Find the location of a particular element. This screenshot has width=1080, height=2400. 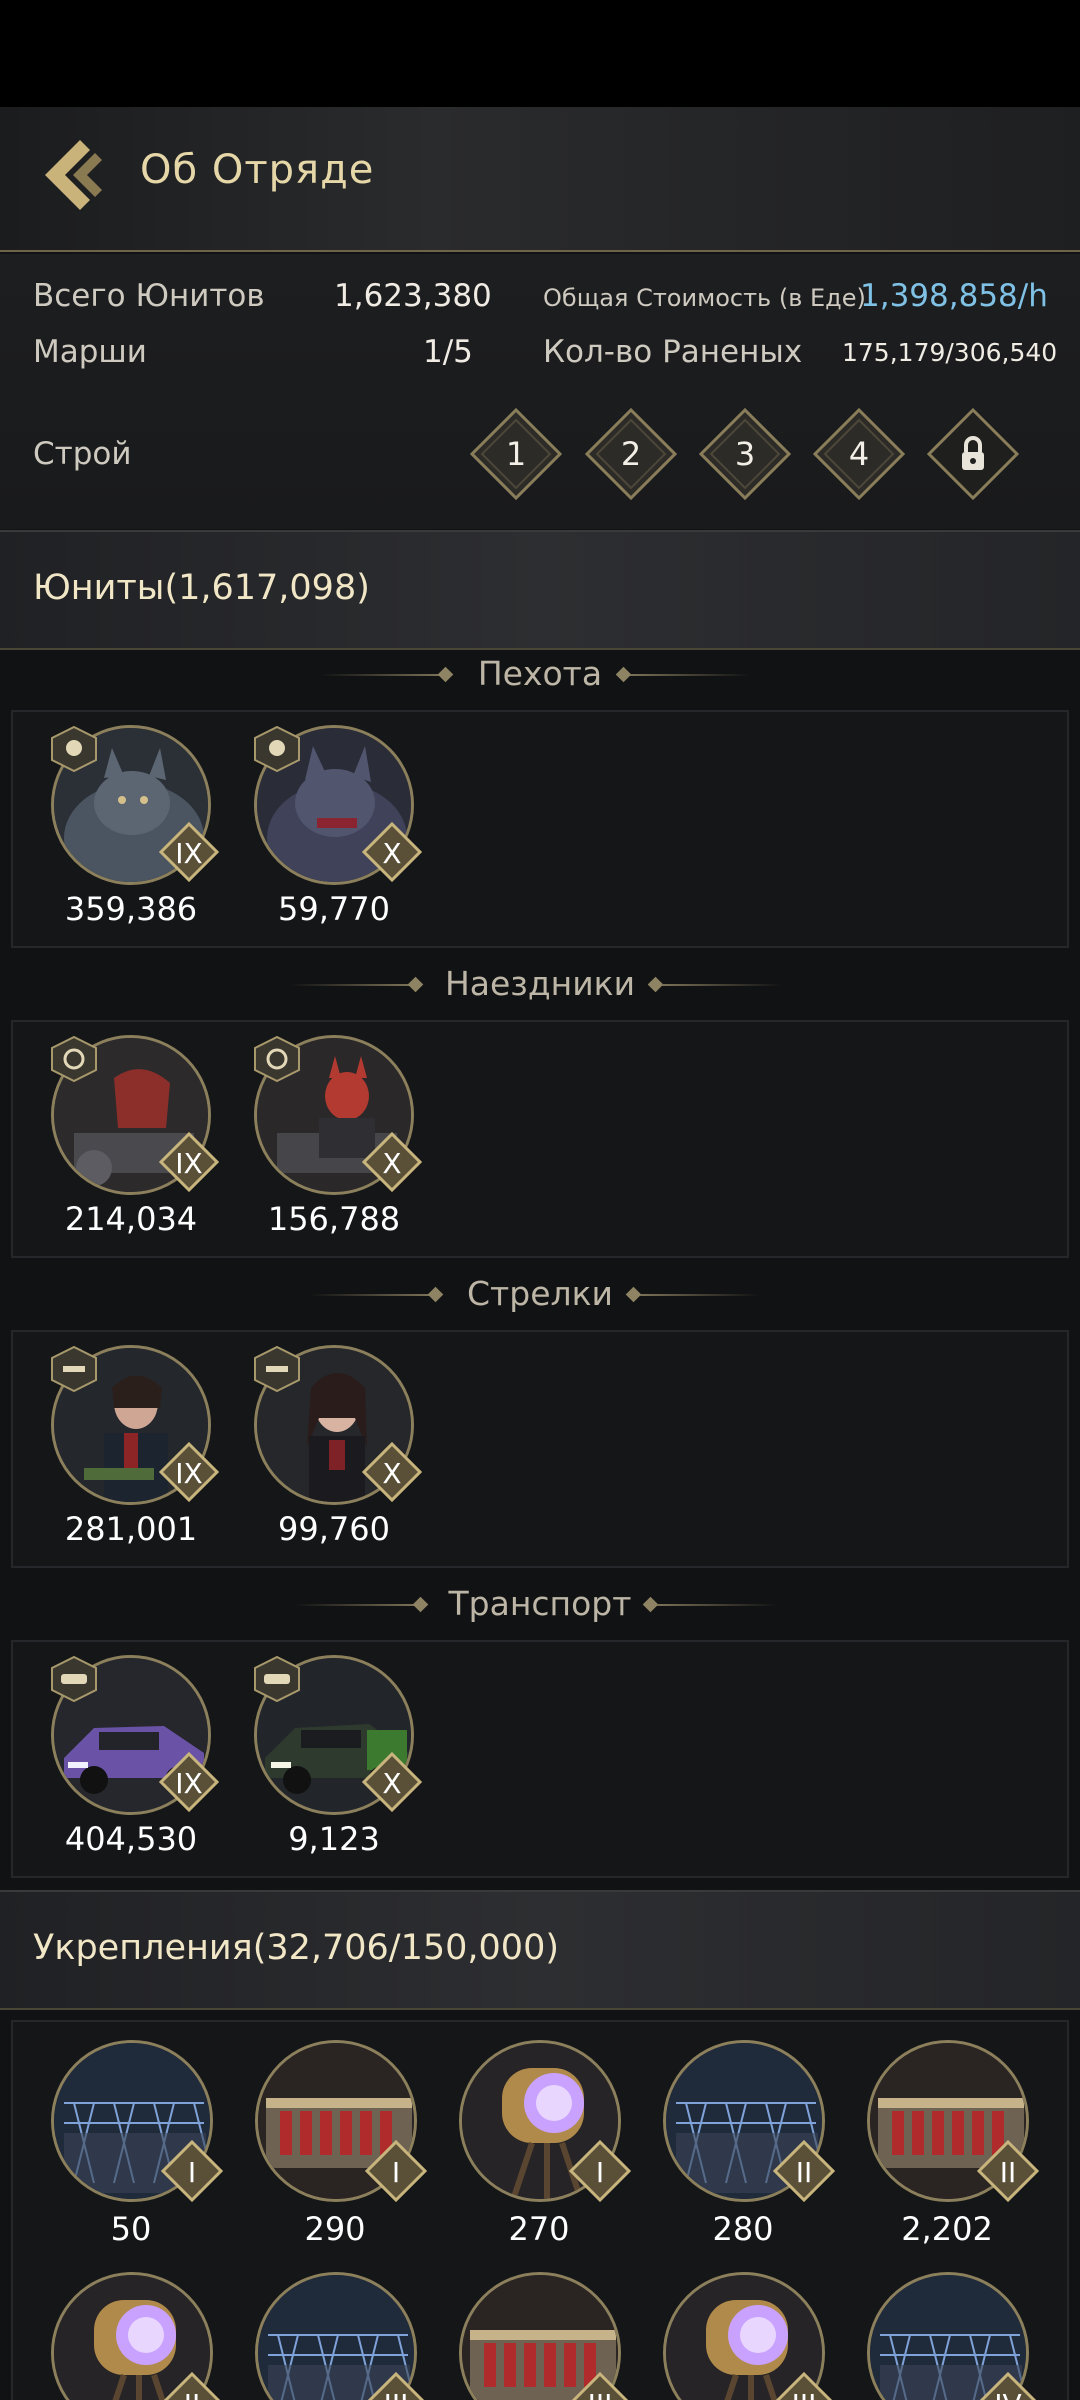

unit-count: 281,001 is located at coordinates (131, 1529).